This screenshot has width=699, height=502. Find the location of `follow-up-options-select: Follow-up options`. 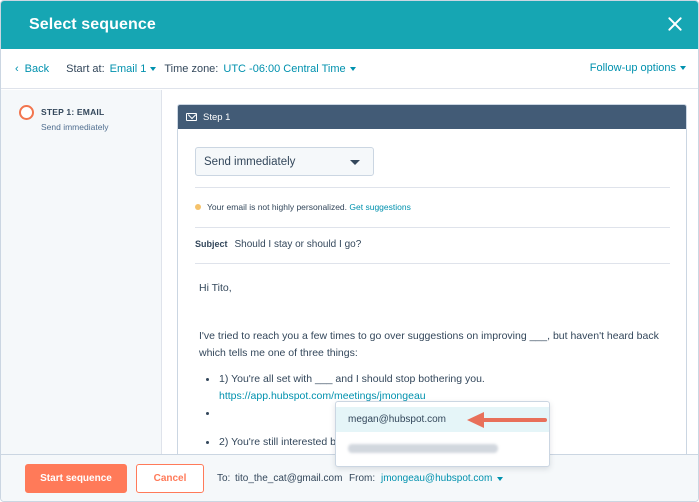

follow-up-options-select: Follow-up options is located at coordinates (638, 68).